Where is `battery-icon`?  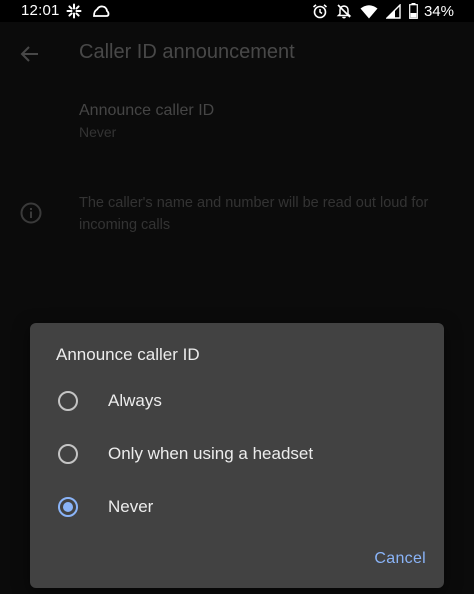
battery-icon is located at coordinates (413, 11).